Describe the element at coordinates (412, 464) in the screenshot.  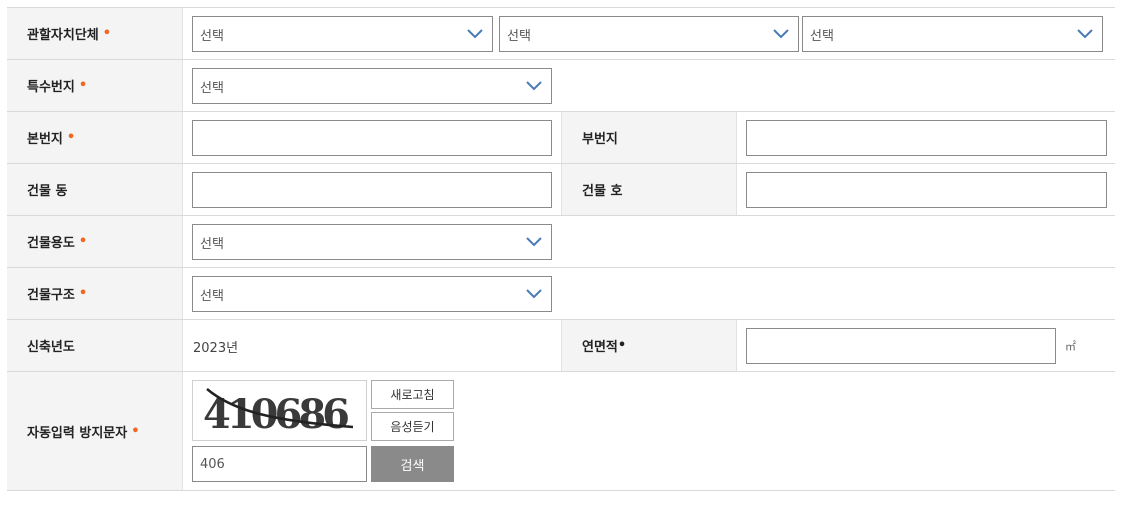
I see `search-button: 검색` at that location.